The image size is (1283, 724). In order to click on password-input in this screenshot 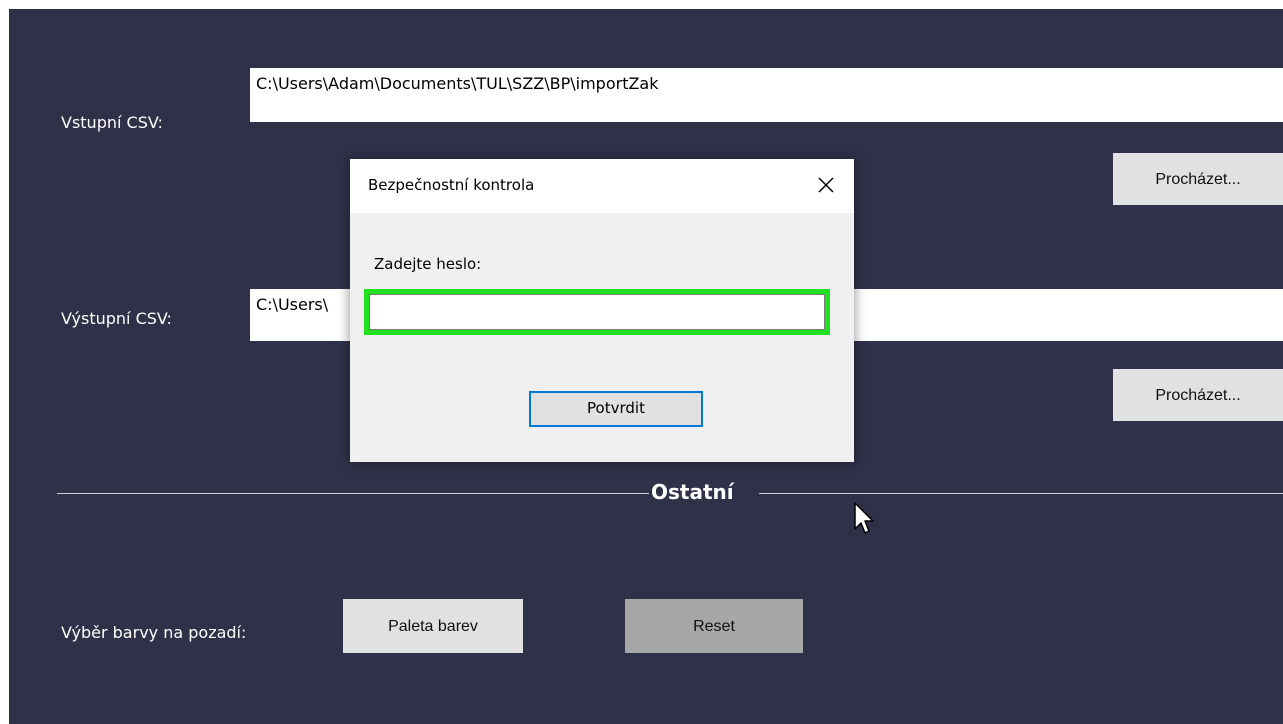, I will do `click(597, 312)`.